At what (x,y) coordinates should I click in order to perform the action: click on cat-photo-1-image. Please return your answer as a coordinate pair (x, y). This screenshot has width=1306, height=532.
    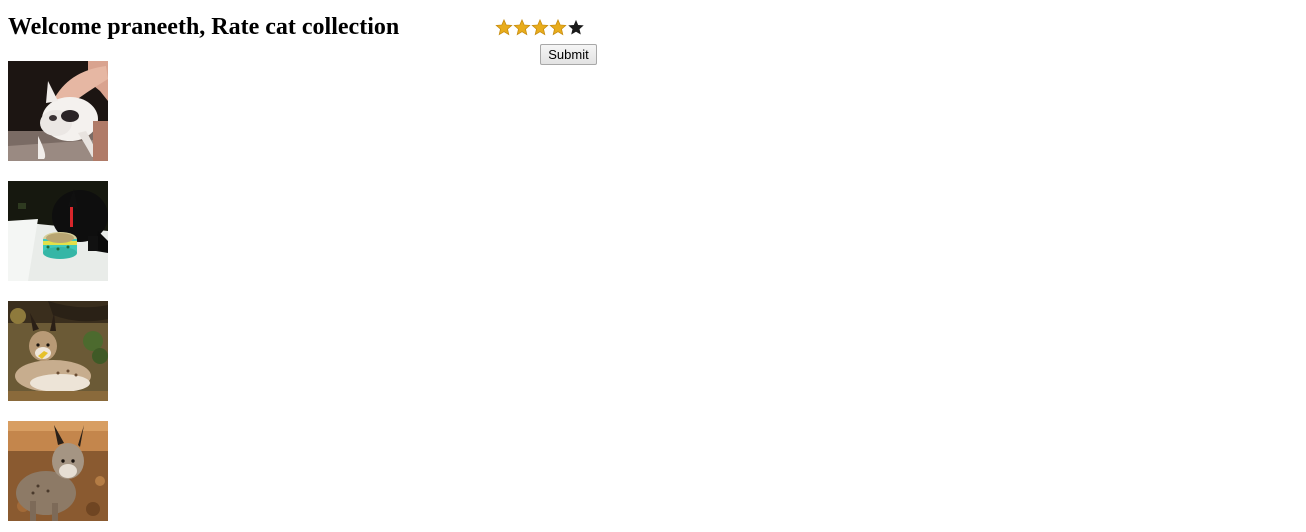
    Looking at the image, I should click on (58, 111).